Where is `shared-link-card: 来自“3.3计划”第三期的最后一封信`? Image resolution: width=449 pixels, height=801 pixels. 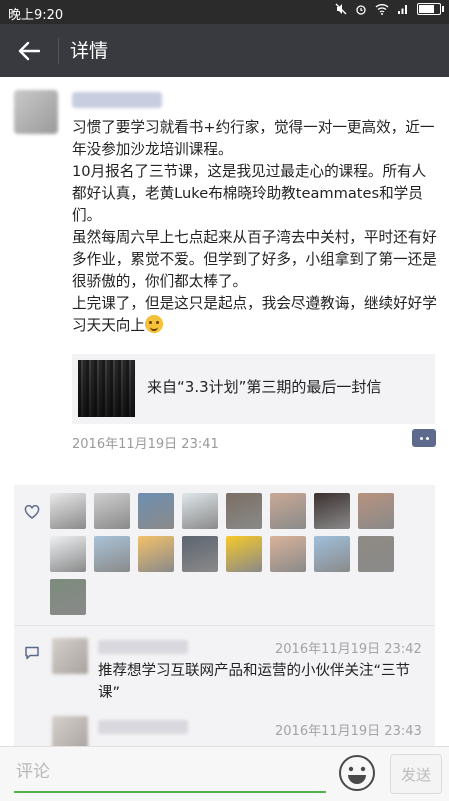
shared-link-card: 来自“3.3计划”第三期的最后一封信 is located at coordinates (253, 389).